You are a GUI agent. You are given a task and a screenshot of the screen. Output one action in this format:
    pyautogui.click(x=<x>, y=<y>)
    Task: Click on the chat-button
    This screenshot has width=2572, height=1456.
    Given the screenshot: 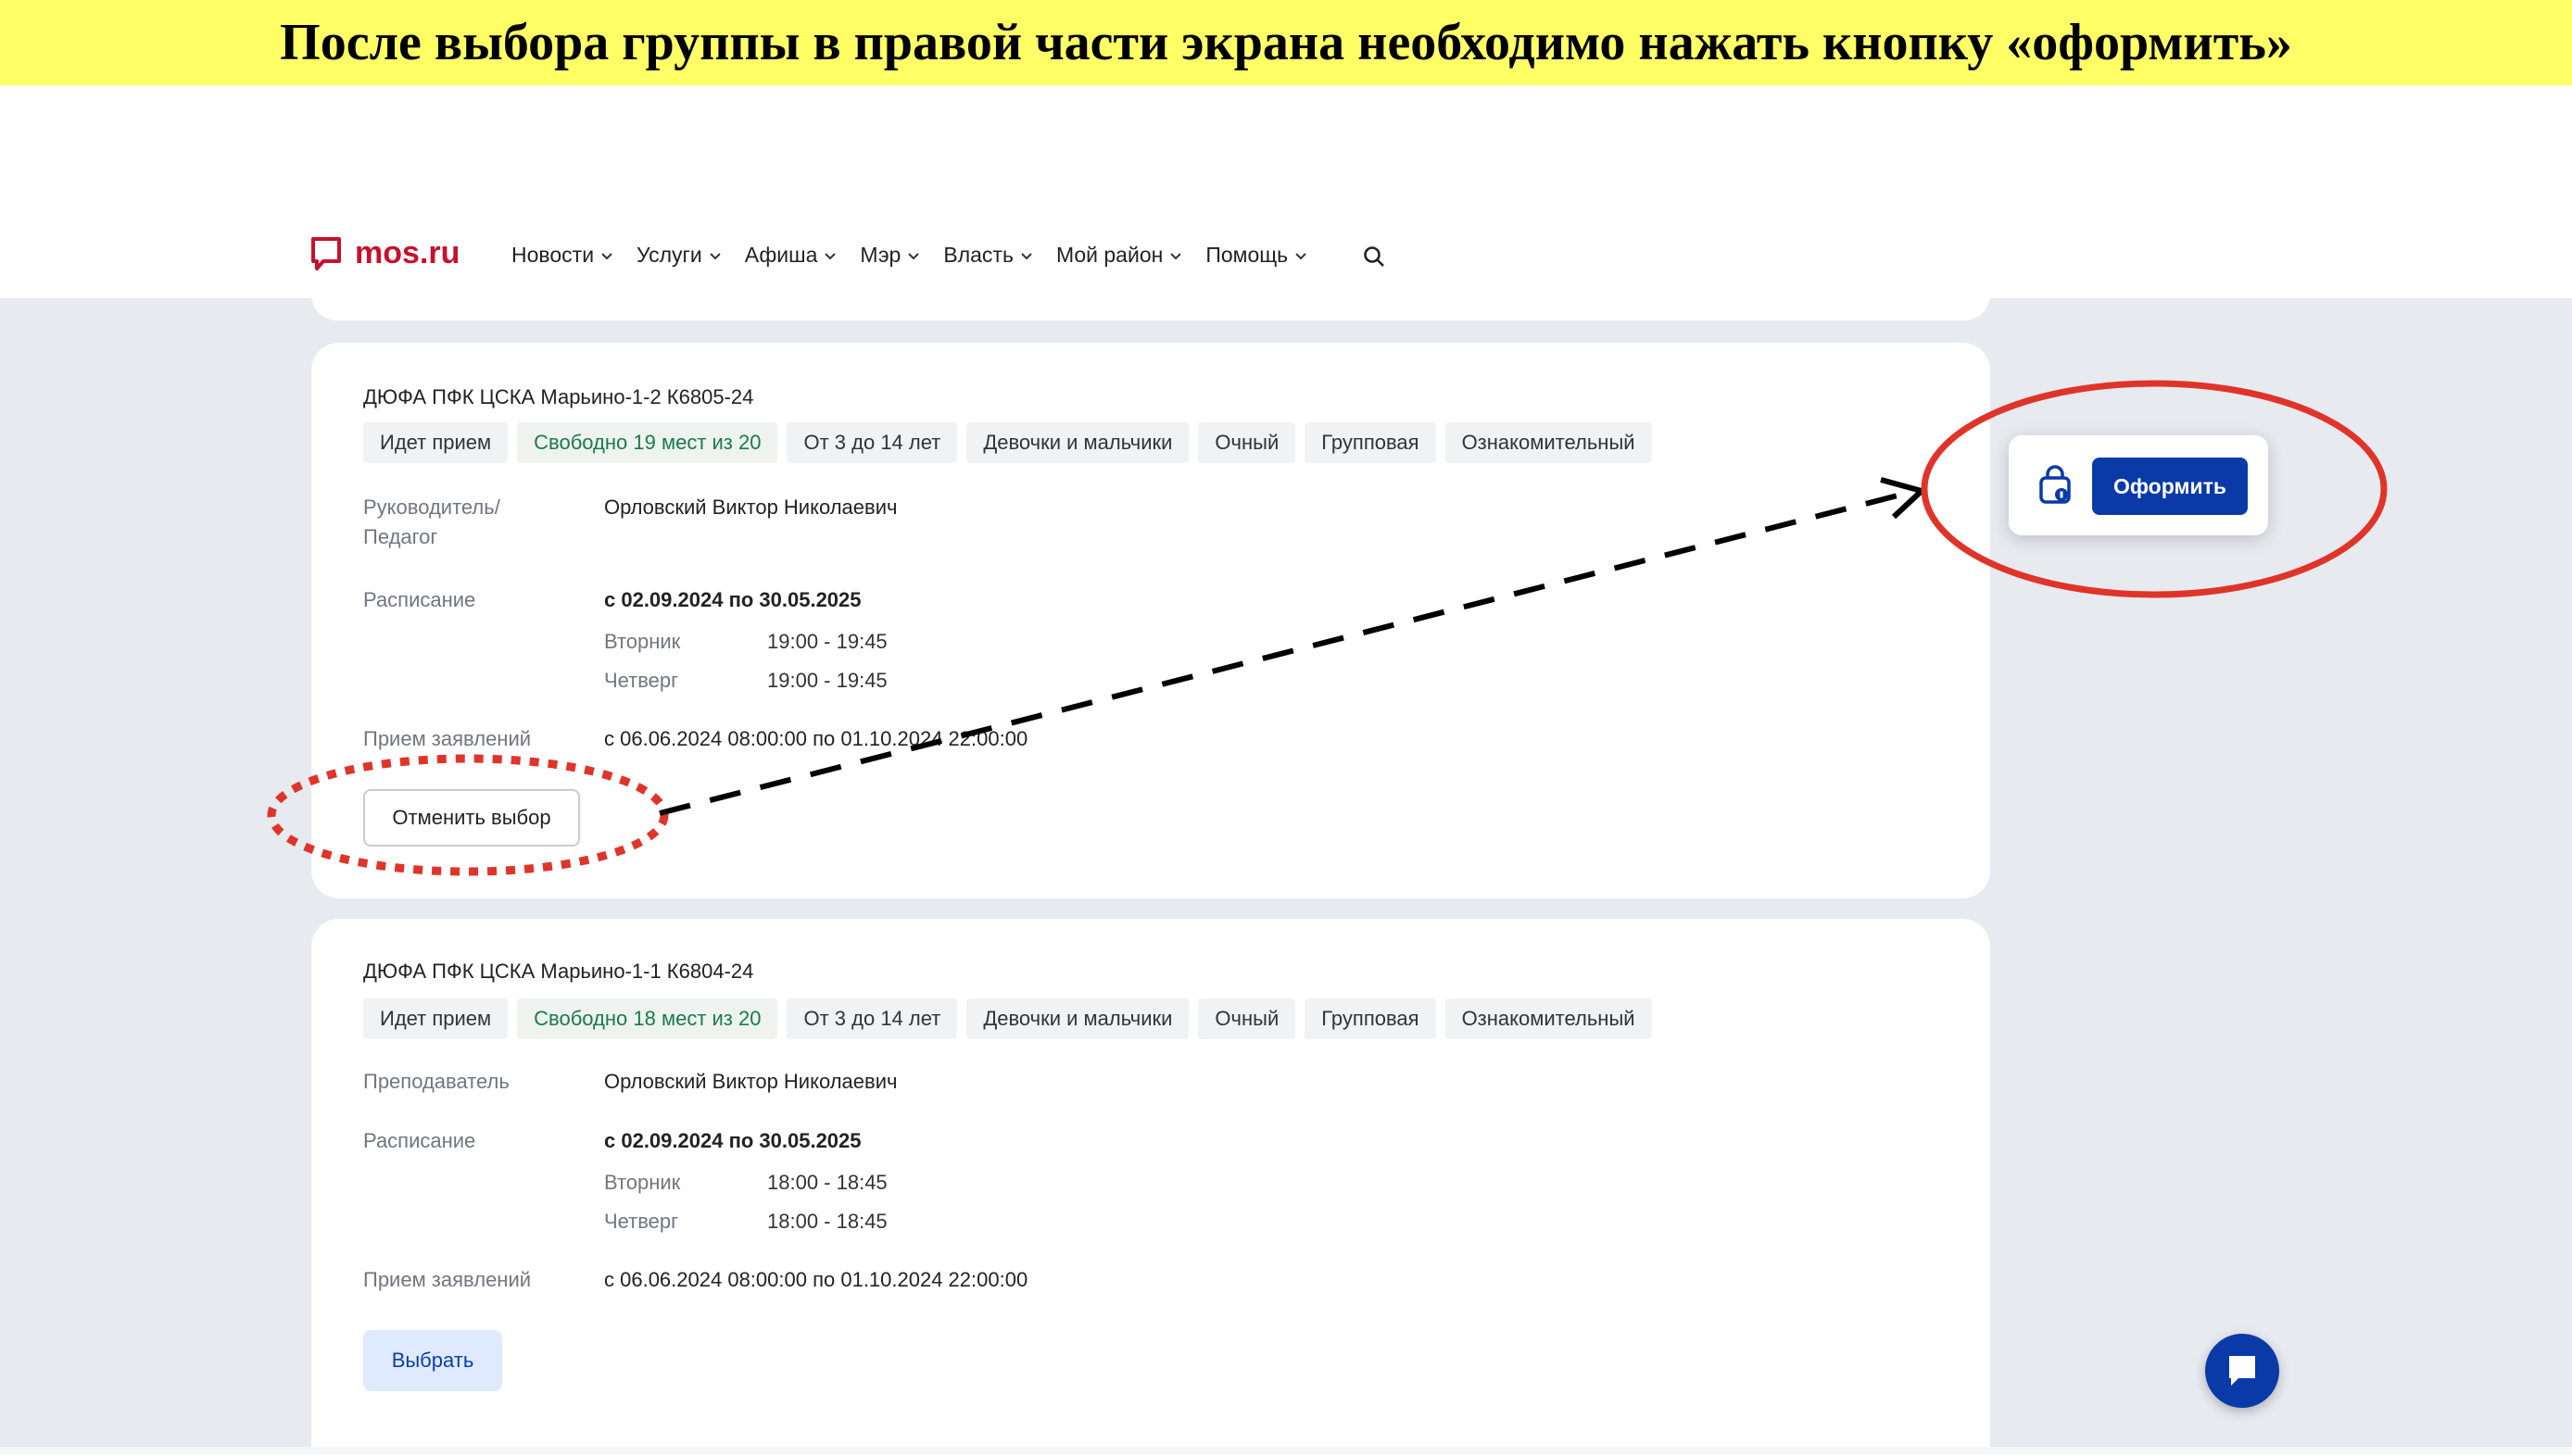 What is the action you would take?
    pyautogui.click(x=2242, y=1371)
    